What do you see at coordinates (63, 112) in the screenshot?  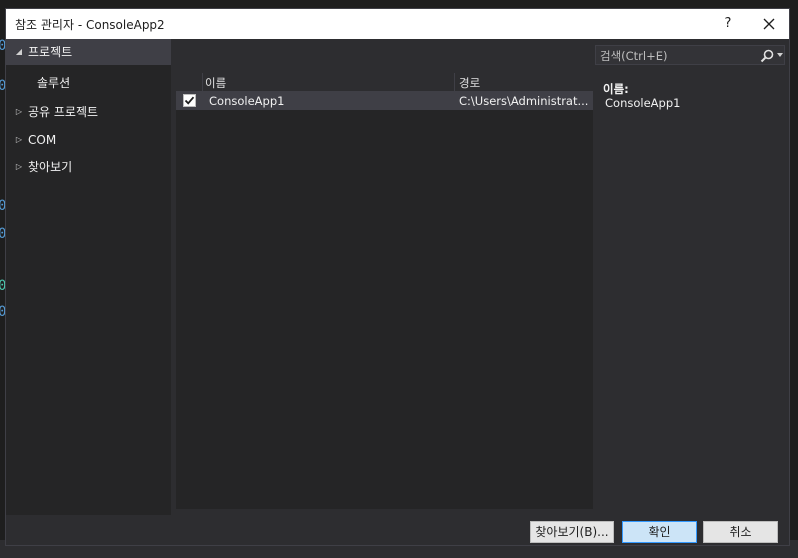 I see `nav-item-label: 공유 프로젝트` at bounding box center [63, 112].